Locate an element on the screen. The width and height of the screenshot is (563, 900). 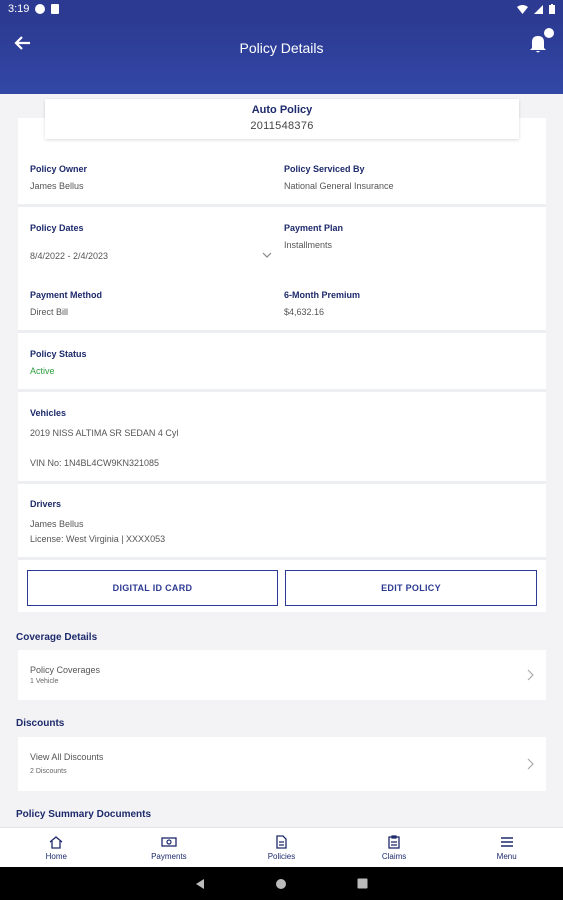
discounts-row: View All Discounts 2 Discounts is located at coordinates (282, 764).